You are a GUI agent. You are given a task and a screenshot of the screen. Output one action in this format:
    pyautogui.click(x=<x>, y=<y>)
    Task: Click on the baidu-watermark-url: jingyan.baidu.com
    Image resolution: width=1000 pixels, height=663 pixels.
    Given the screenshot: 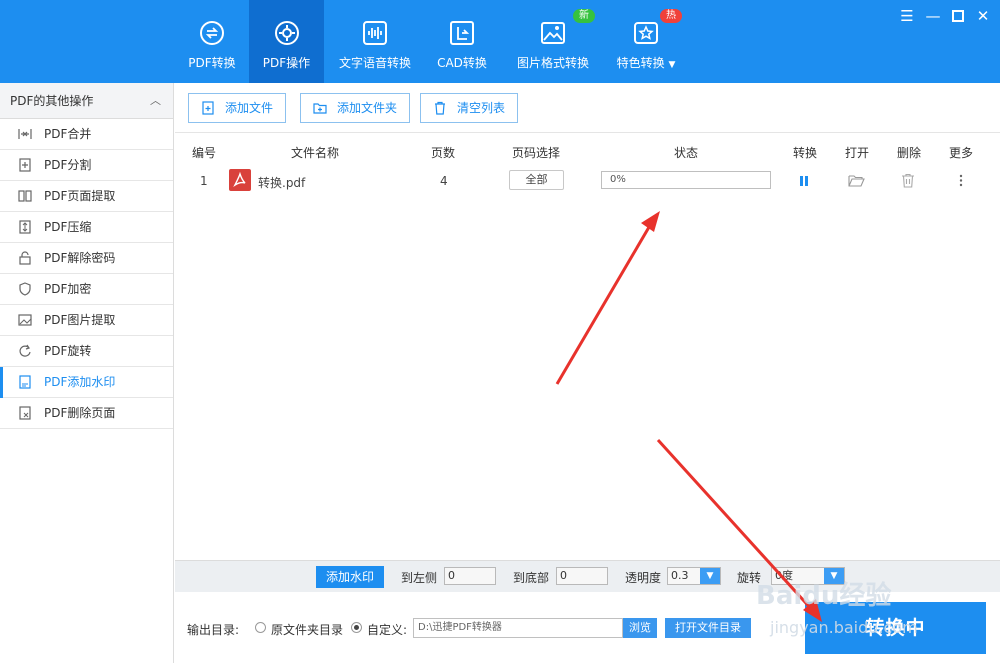 What is the action you would take?
    pyautogui.click(x=844, y=627)
    